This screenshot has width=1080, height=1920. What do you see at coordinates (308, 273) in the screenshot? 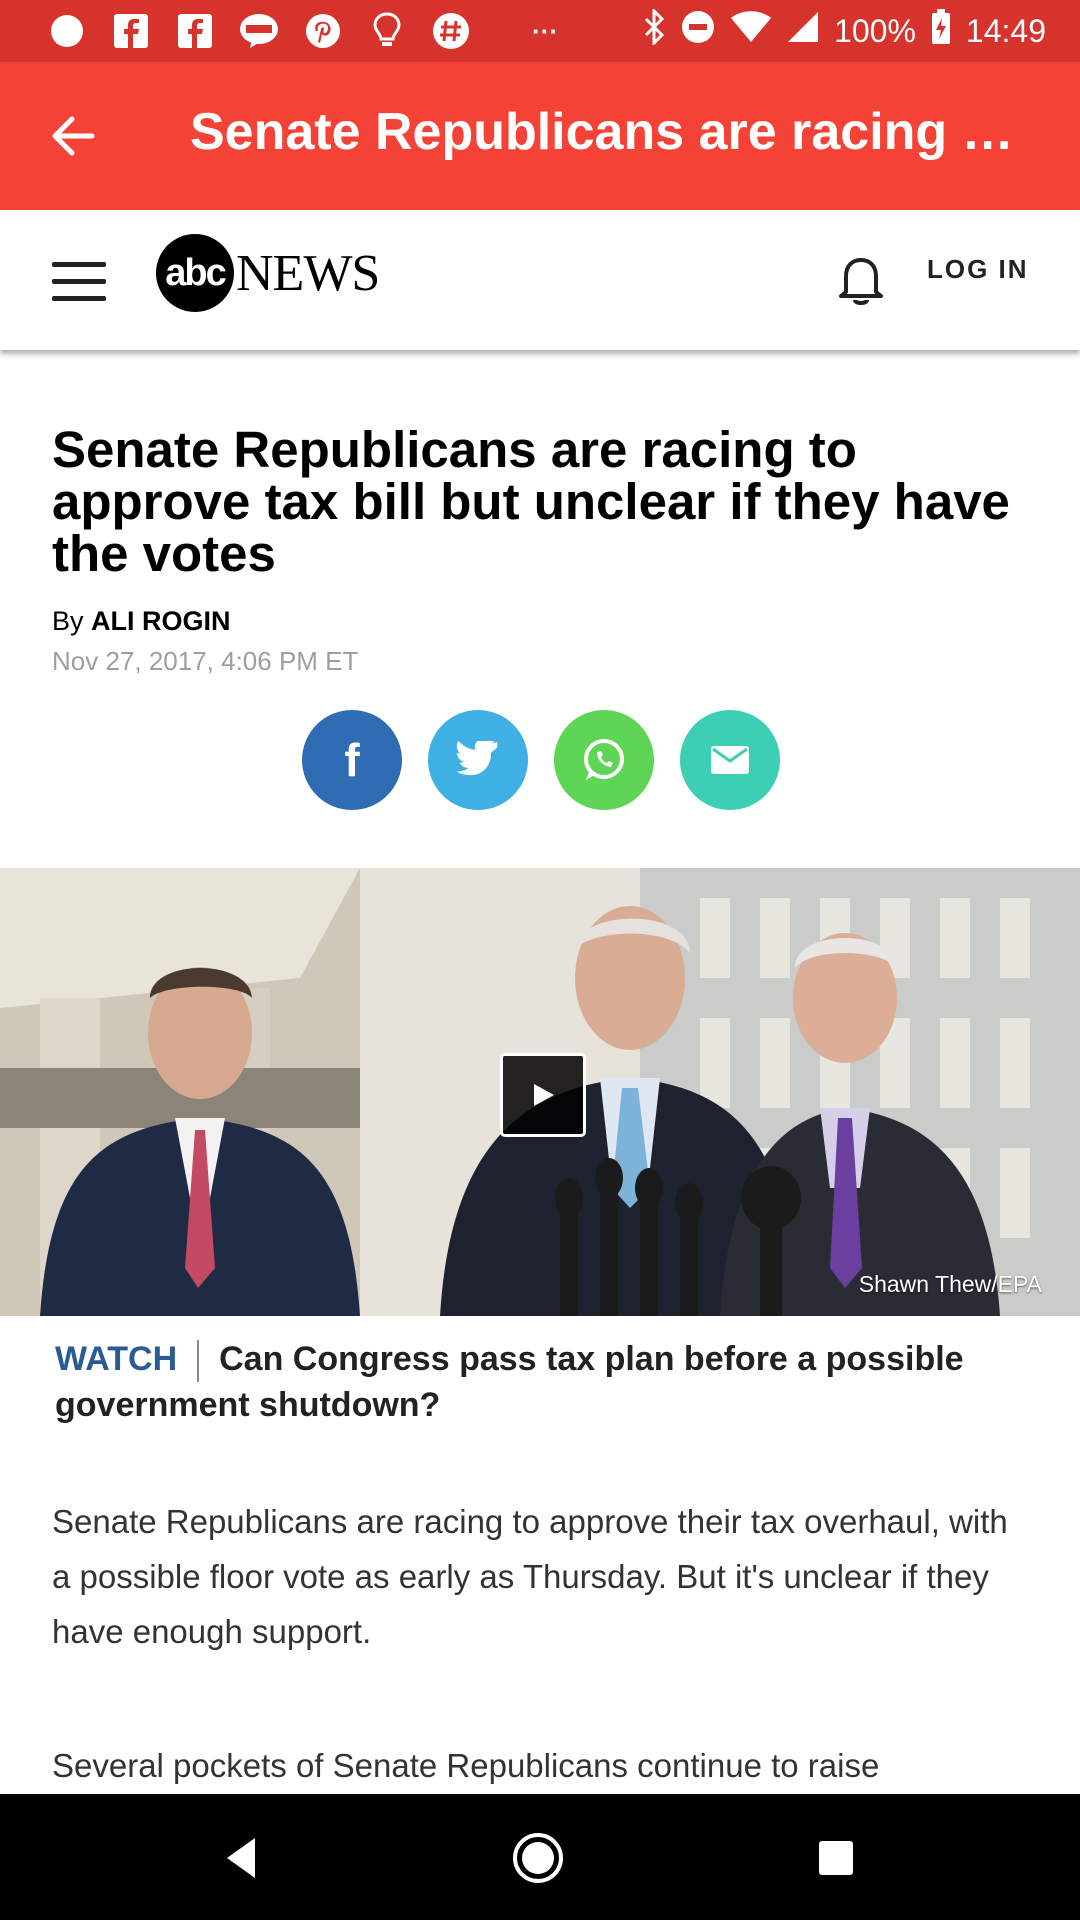
I see `logo-word: NEWS` at bounding box center [308, 273].